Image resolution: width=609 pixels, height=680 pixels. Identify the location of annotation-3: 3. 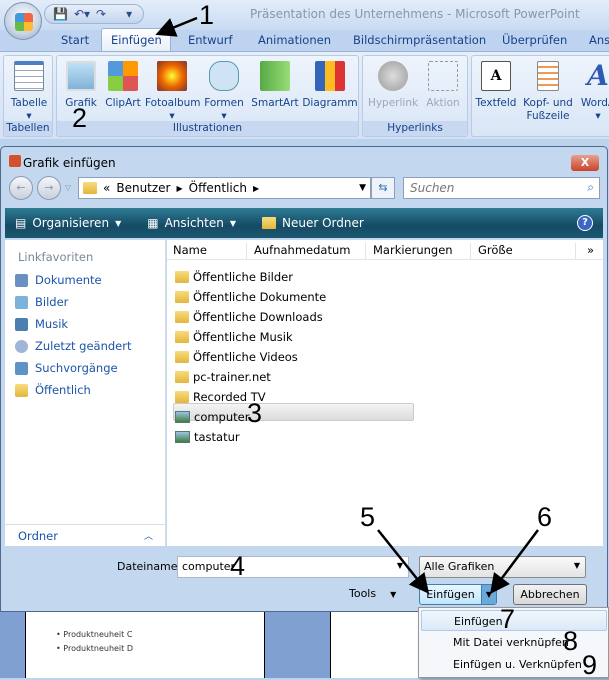
(255, 413).